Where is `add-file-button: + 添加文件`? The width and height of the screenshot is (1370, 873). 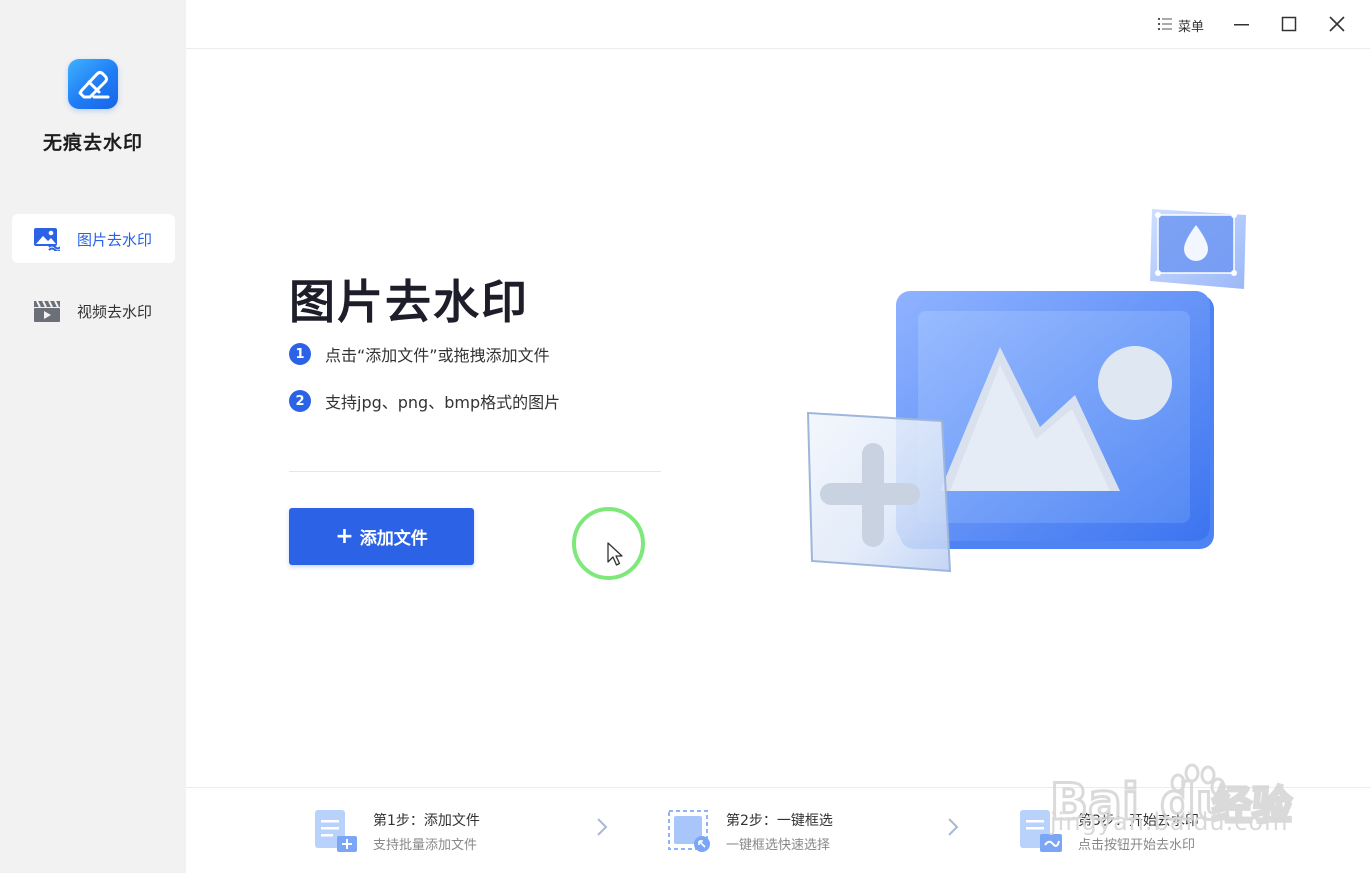
add-file-button: + 添加文件 is located at coordinates (381, 536).